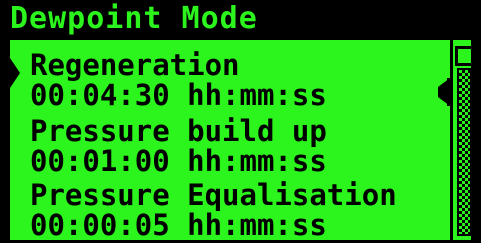 The height and width of the screenshot is (243, 481). I want to click on selection-arrow-right-icon, so click(15, 73).